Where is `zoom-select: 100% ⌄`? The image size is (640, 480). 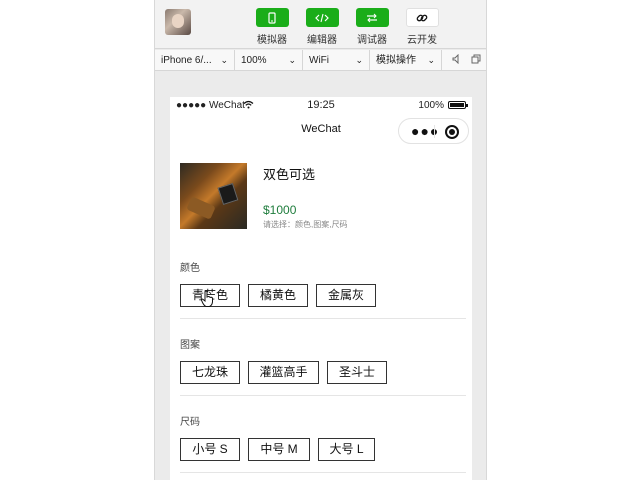
zoom-select: 100% ⌄ is located at coordinates (269, 60).